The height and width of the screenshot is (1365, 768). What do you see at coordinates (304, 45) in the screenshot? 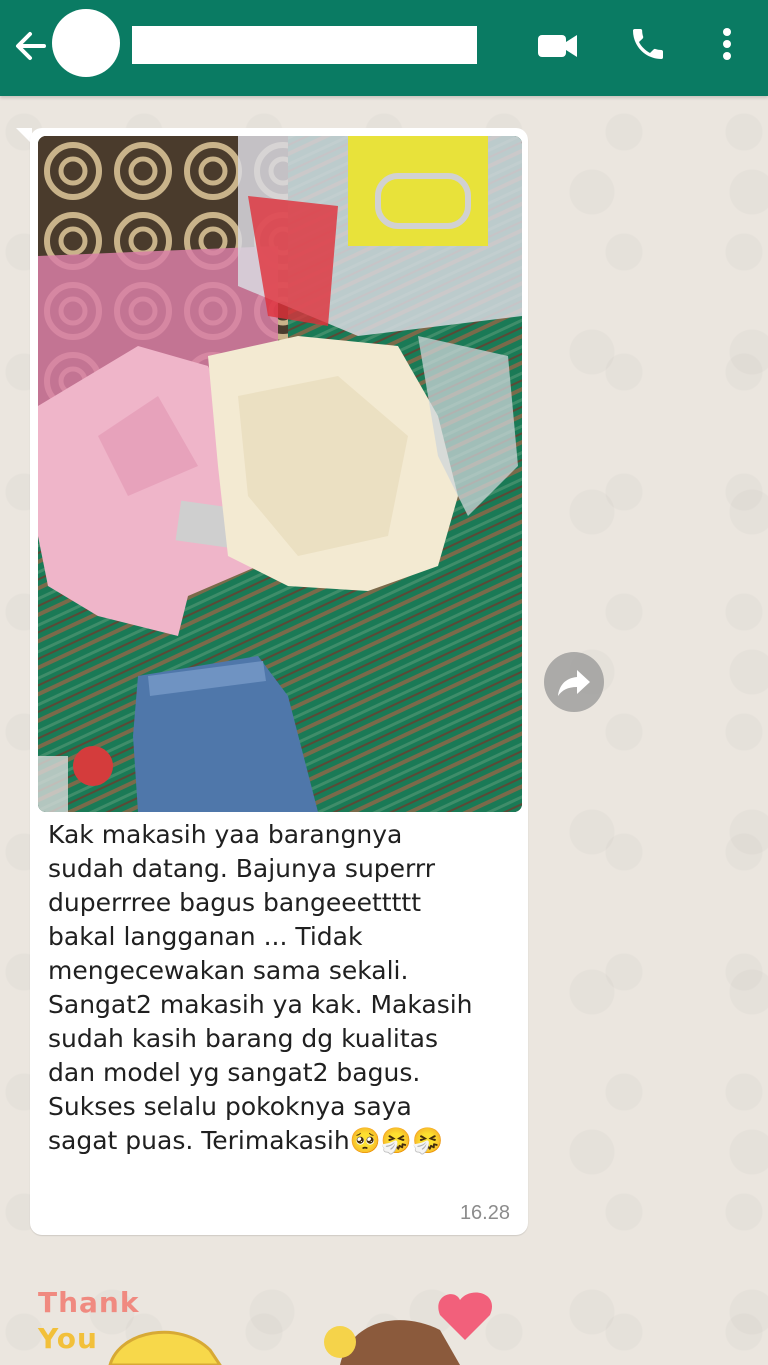
I see `contact-name-redacted` at bounding box center [304, 45].